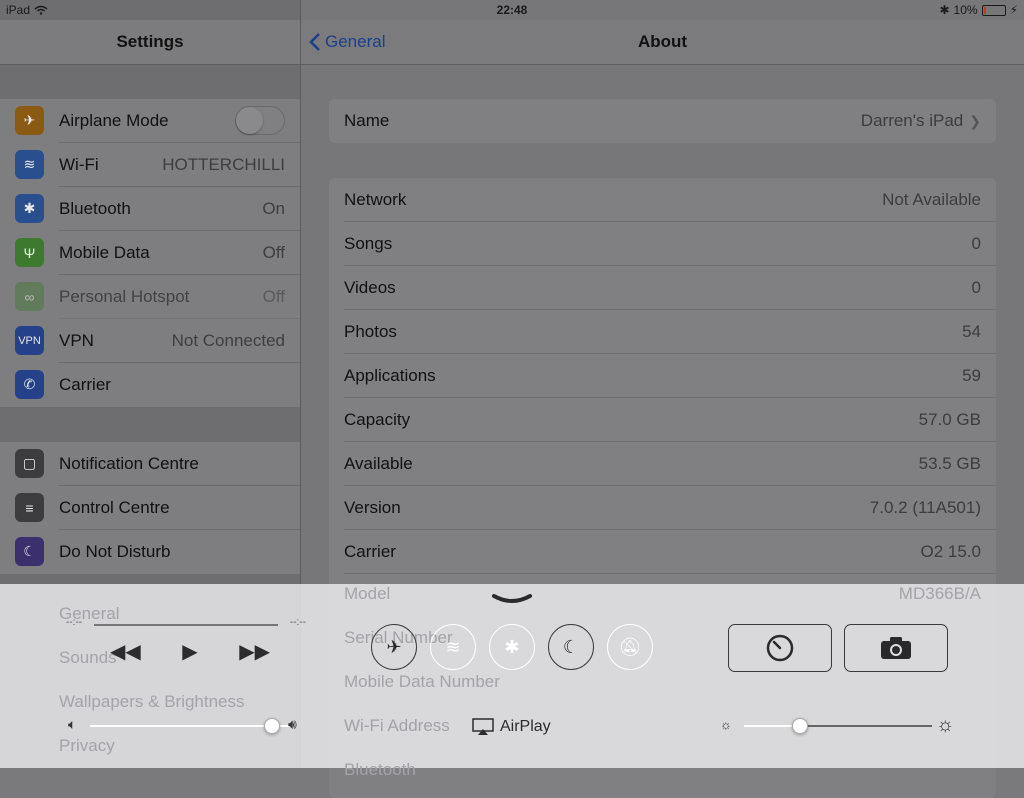 This screenshot has height=798, width=1024. What do you see at coordinates (114, 507) in the screenshot?
I see `sidebar-item-label: Control Centre` at bounding box center [114, 507].